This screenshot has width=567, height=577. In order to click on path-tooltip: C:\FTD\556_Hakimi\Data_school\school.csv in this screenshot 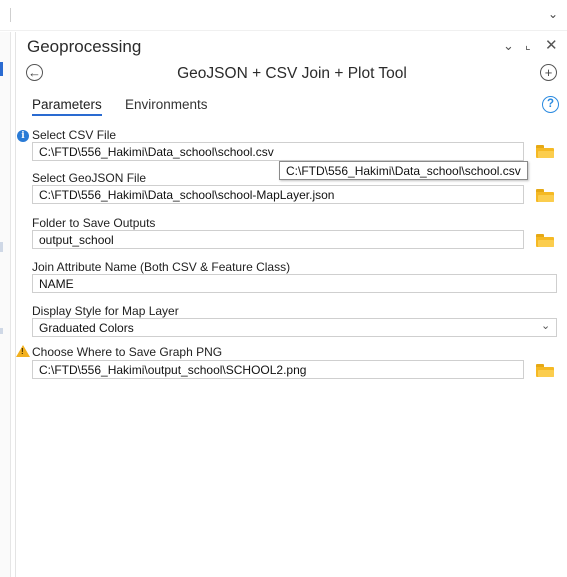, I will do `click(403, 170)`.